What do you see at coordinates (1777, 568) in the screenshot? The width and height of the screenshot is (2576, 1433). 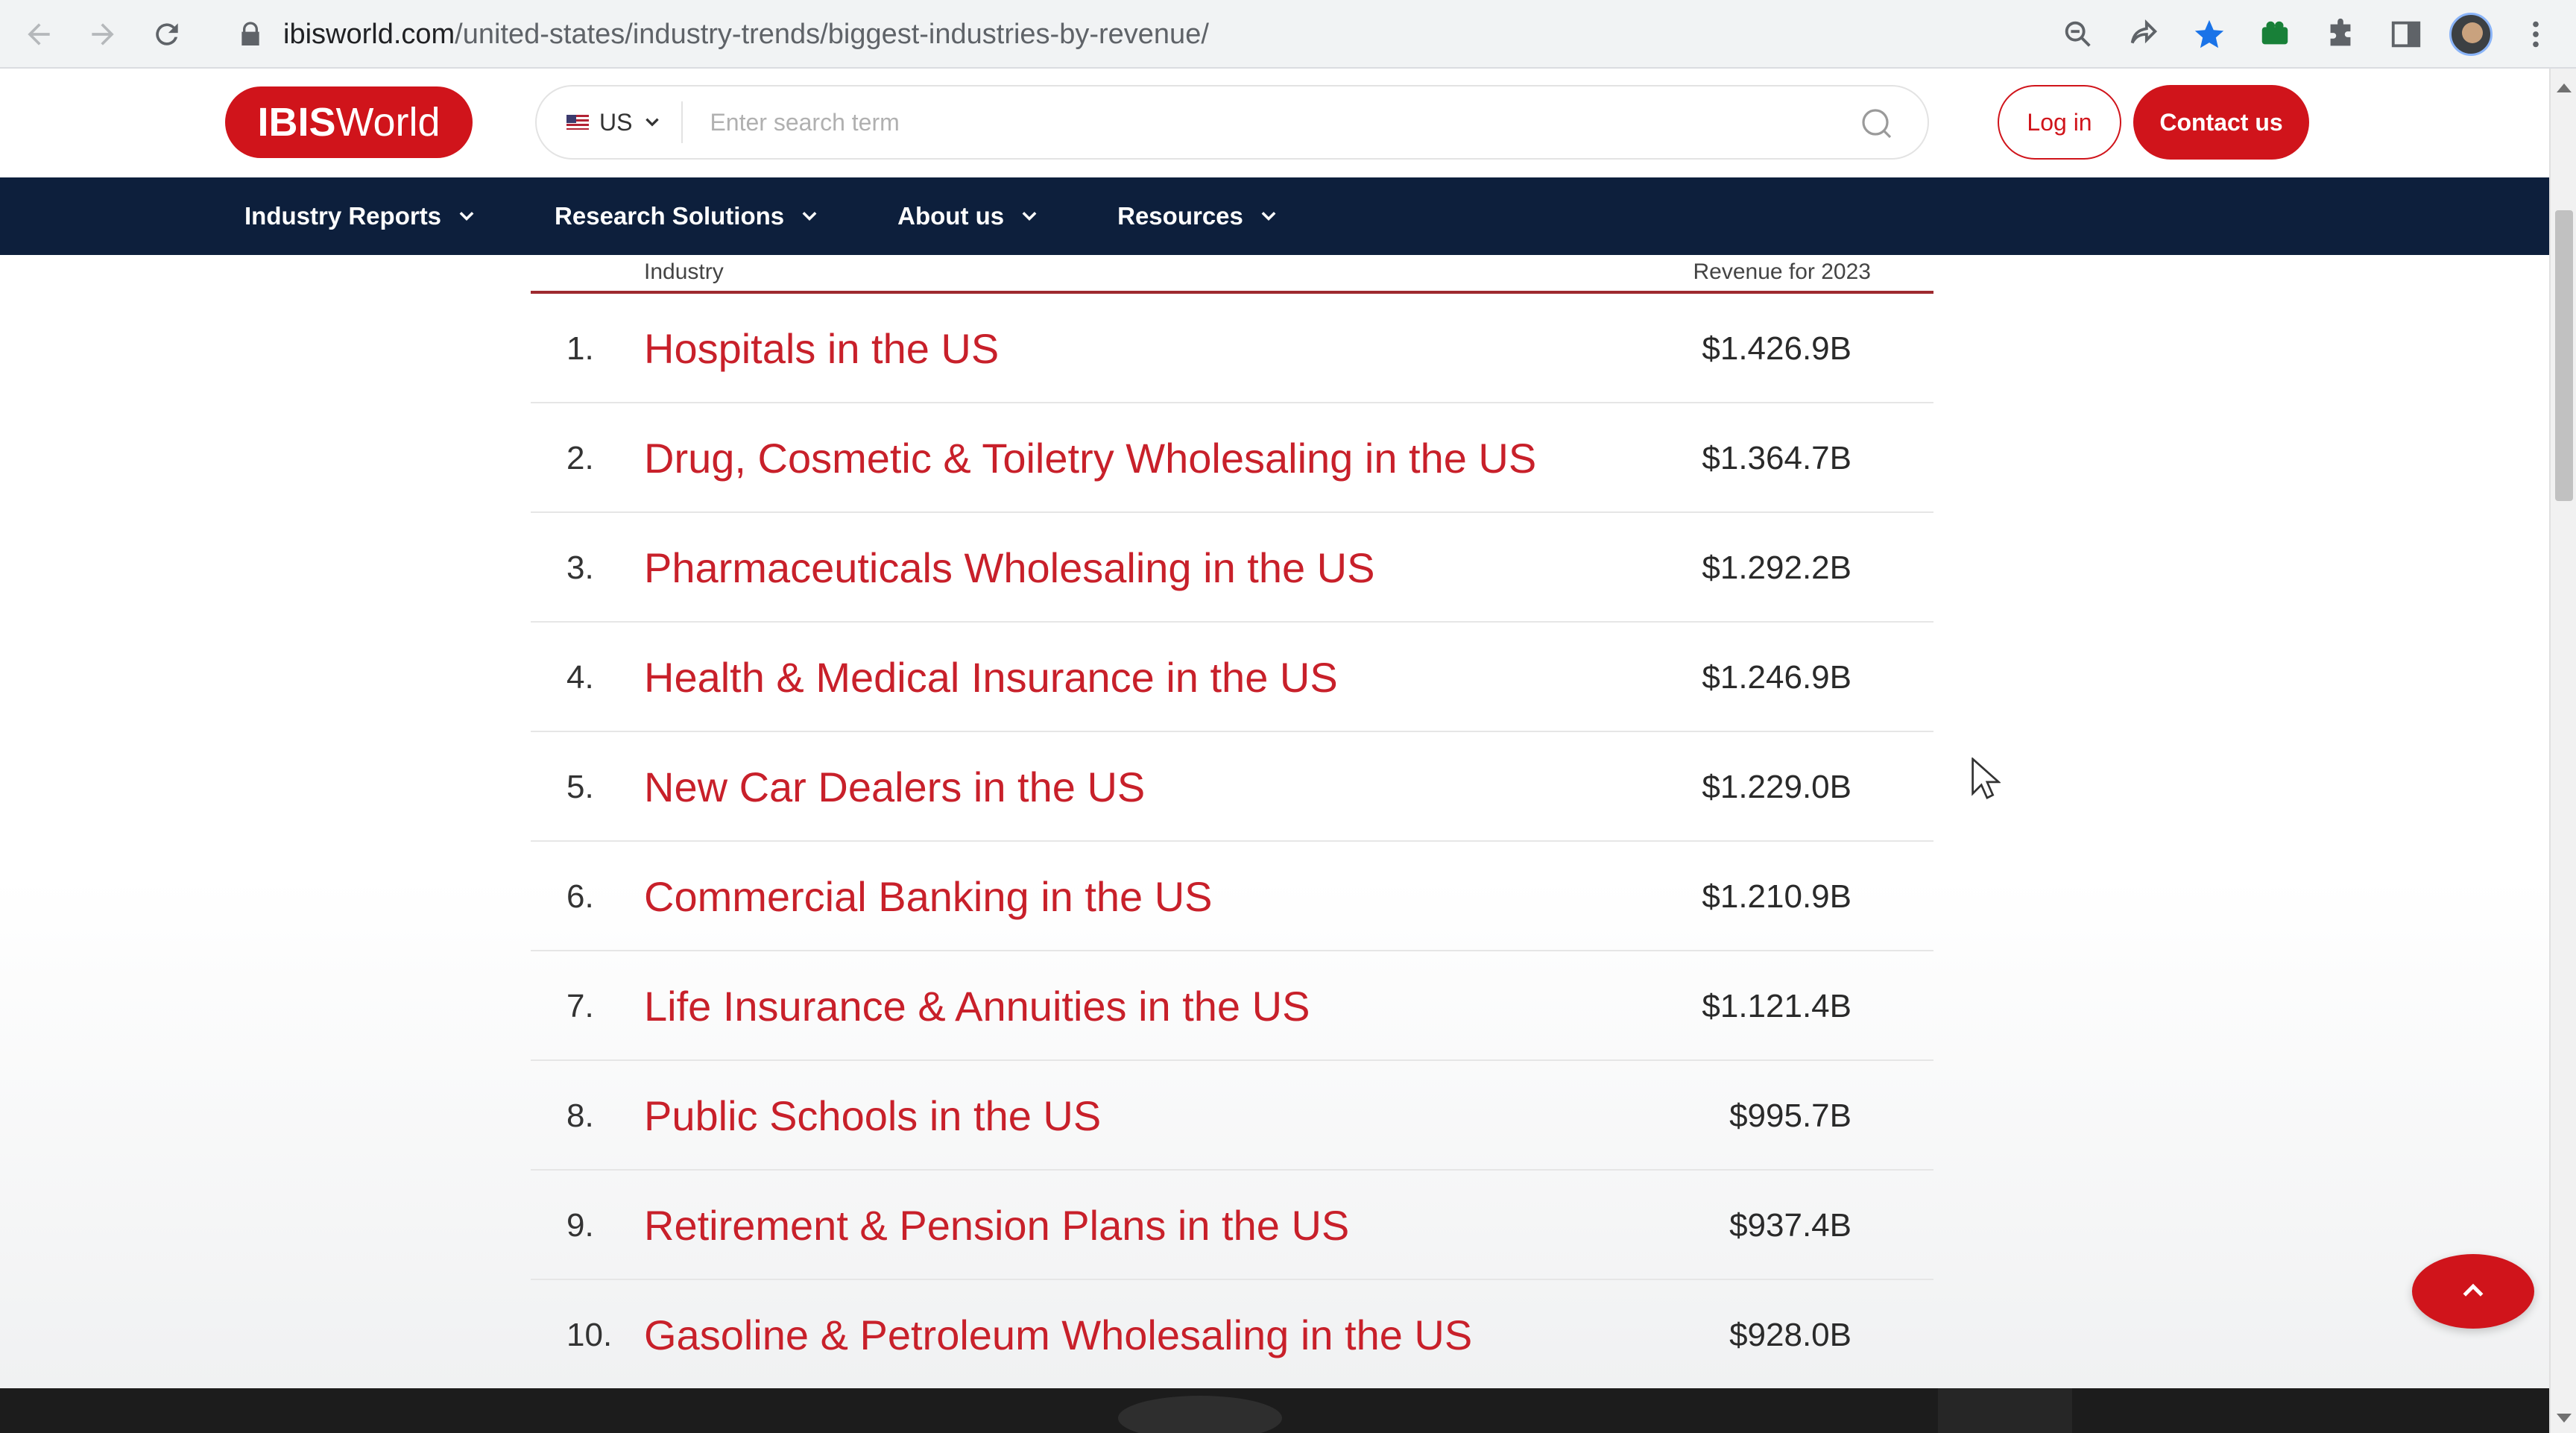 I see `revenue-value: $1.292.2B` at bounding box center [1777, 568].